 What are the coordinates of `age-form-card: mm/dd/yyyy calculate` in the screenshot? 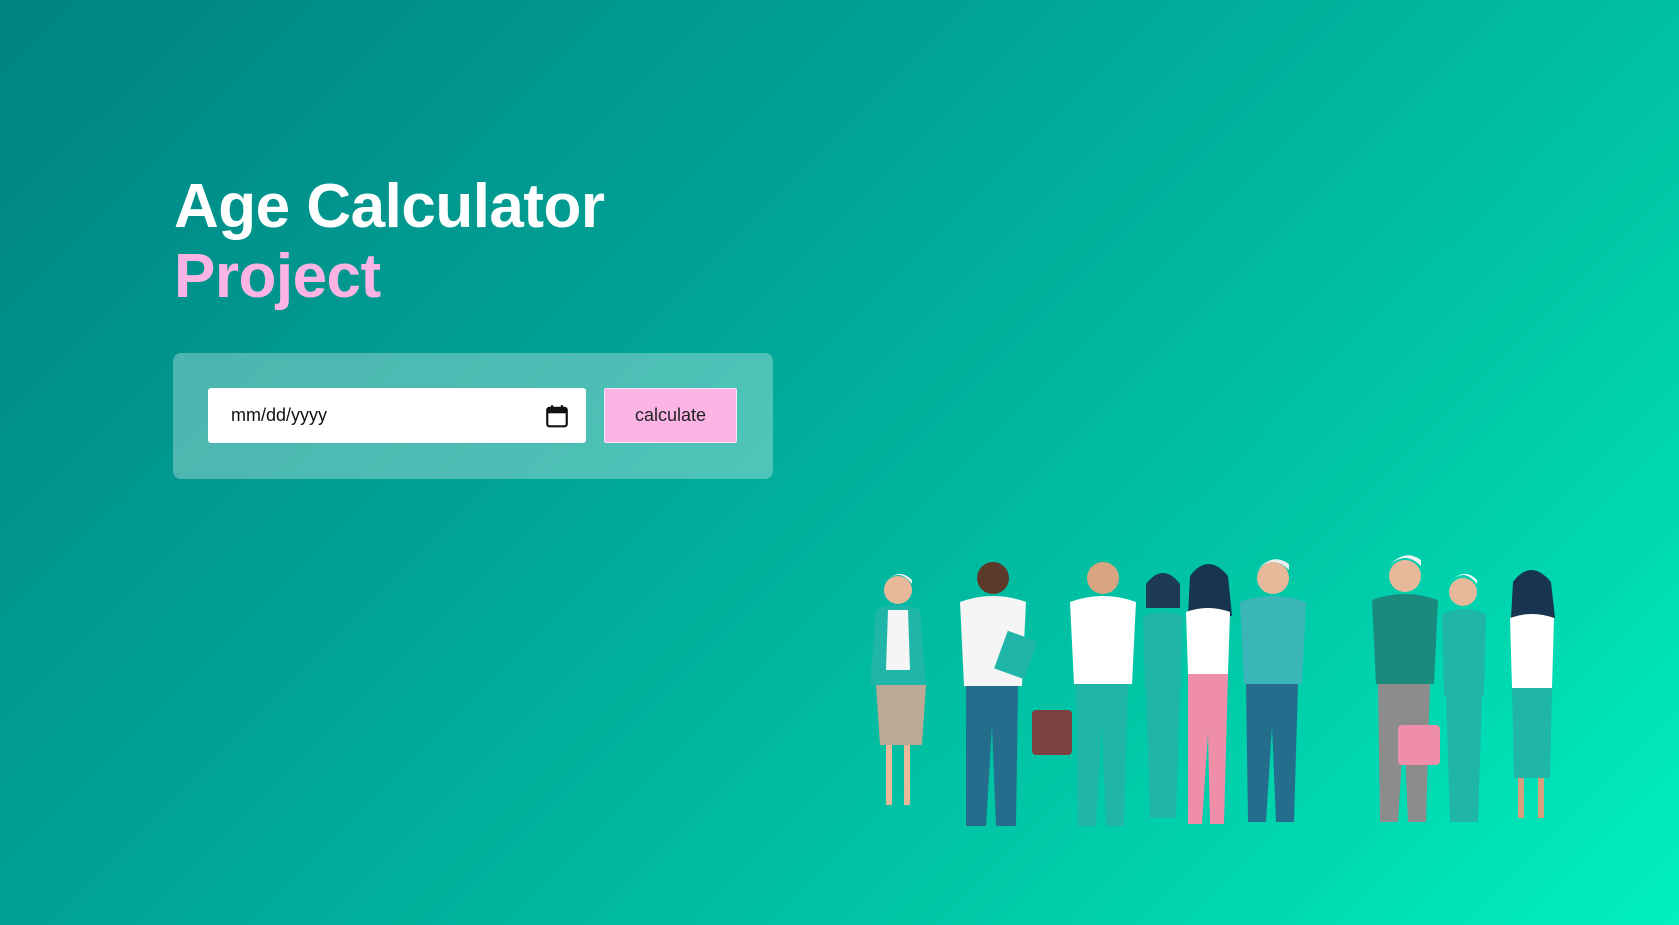 It's located at (473, 416).